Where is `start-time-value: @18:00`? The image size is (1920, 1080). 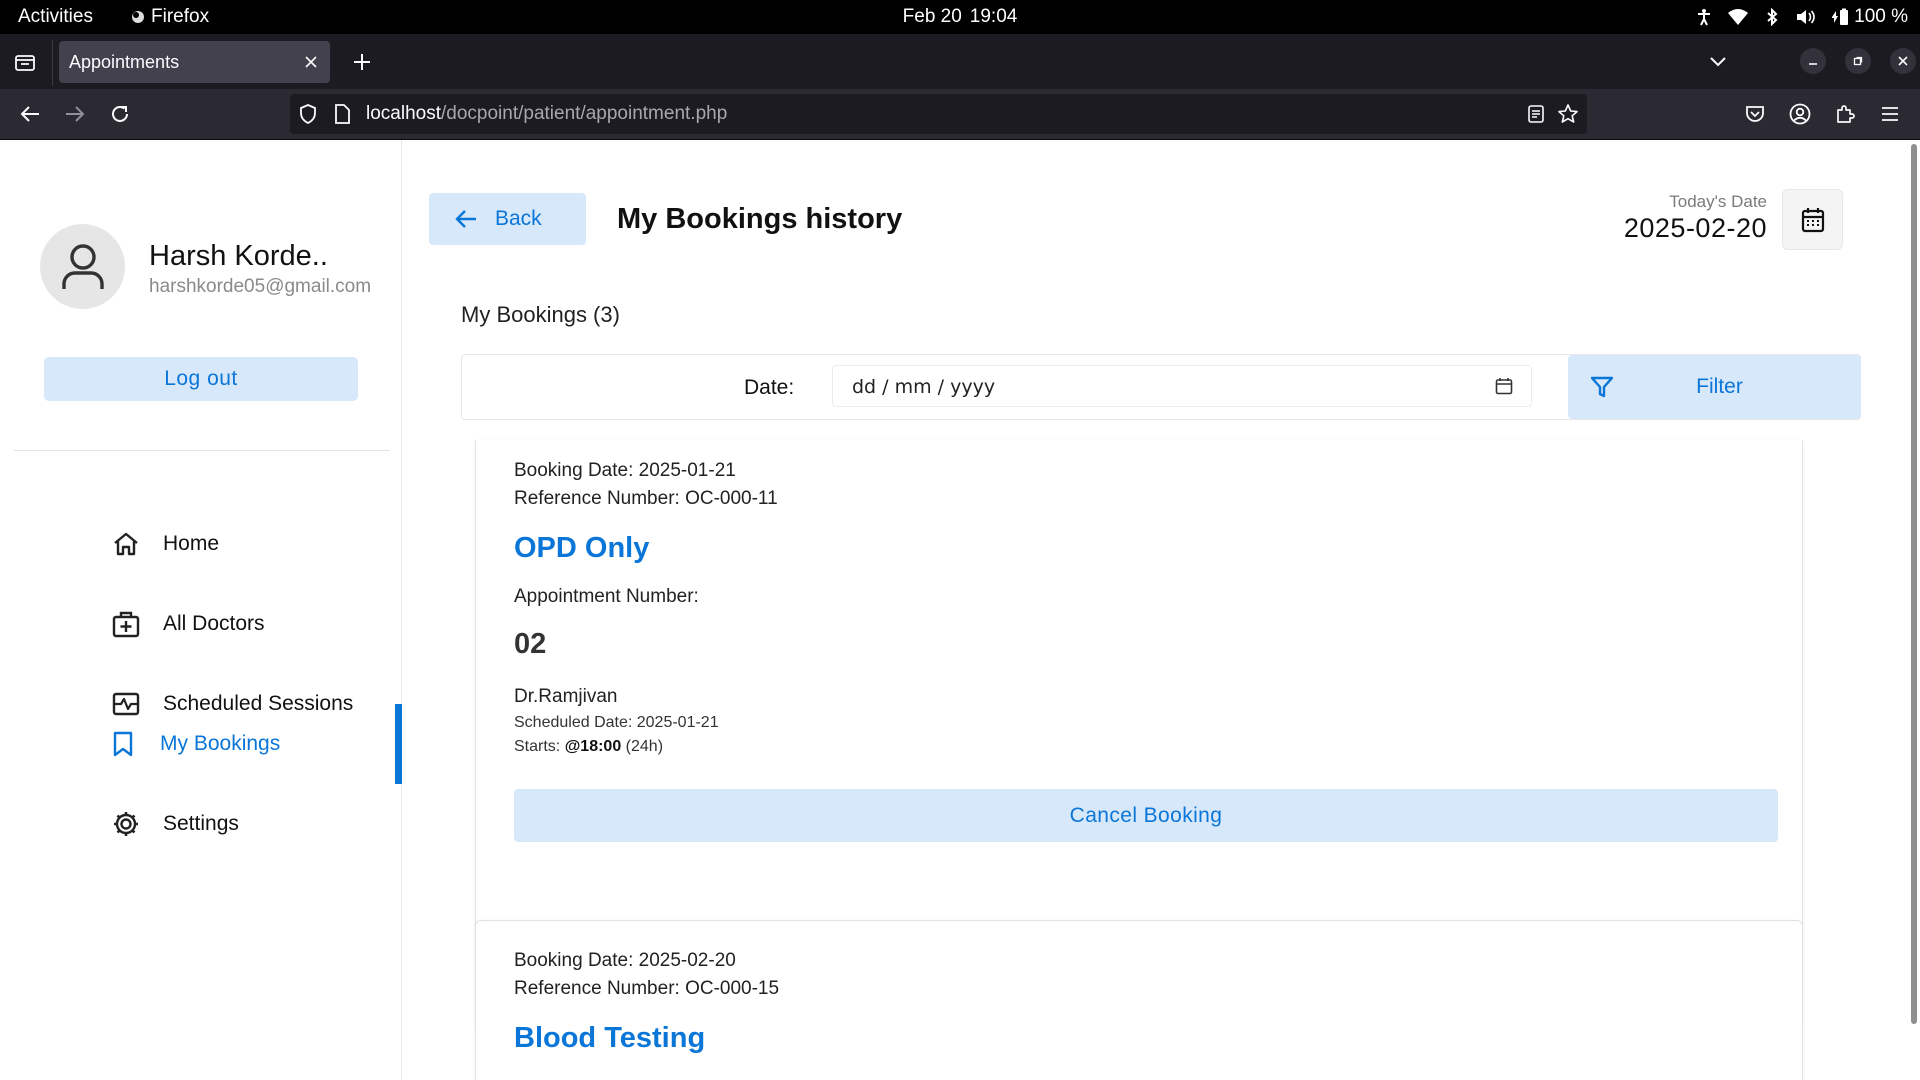
start-time-value: @18:00 is located at coordinates (593, 746).